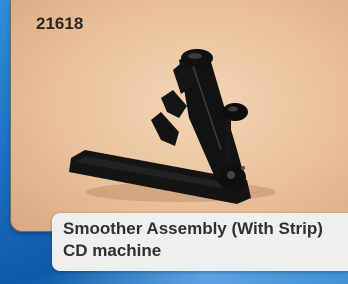 This screenshot has width=348, height=284. What do you see at coordinates (193, 228) in the screenshot?
I see `product-title: Smoother Assembly (With Strip)` at bounding box center [193, 228].